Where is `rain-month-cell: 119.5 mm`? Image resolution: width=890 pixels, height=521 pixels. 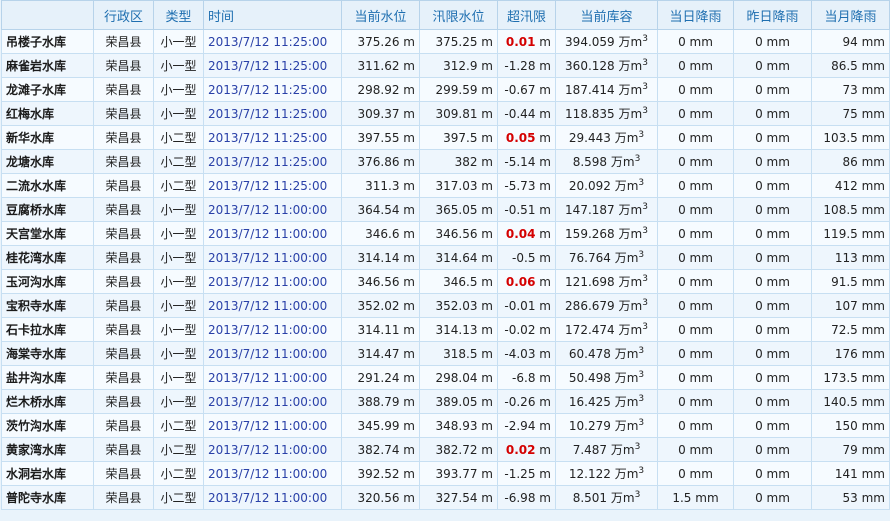
rain-month-cell: 119.5 mm is located at coordinates (850, 233).